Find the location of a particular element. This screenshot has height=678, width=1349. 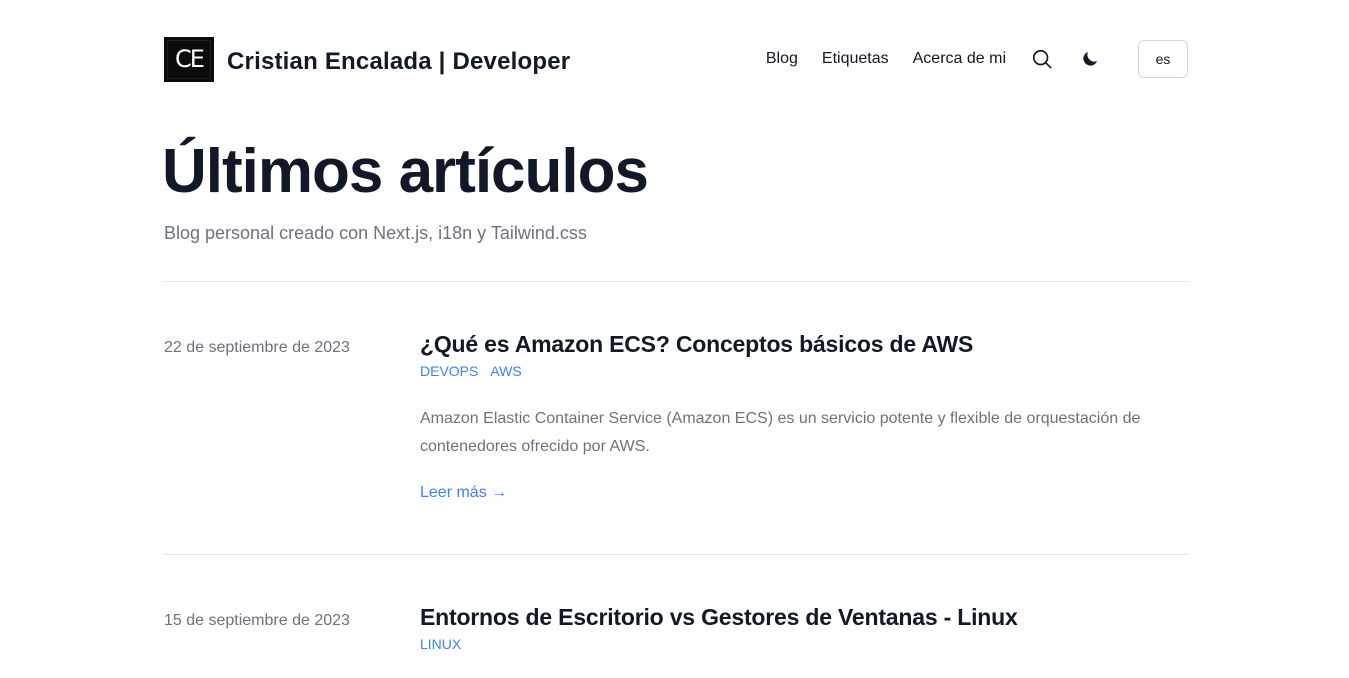

search-icon is located at coordinates (1042, 59).